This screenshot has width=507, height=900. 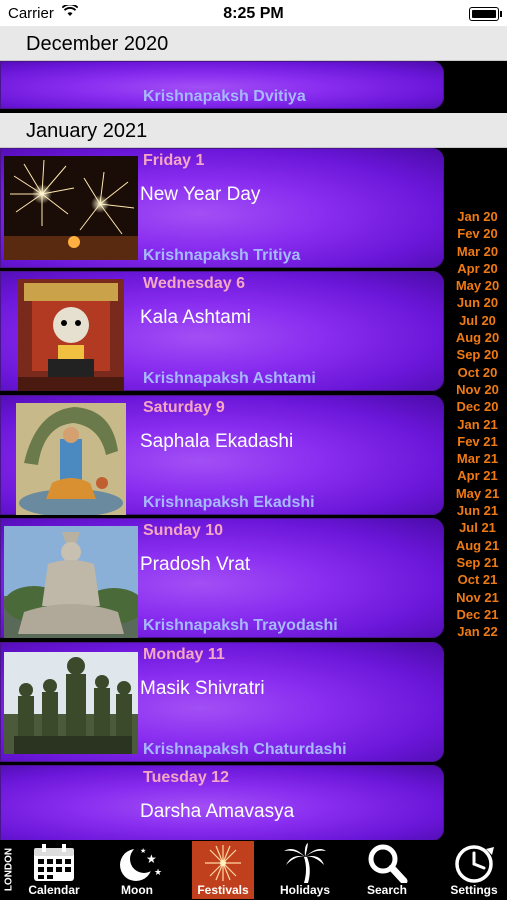 I want to click on tab-label: Settings, so click(x=474, y=890).